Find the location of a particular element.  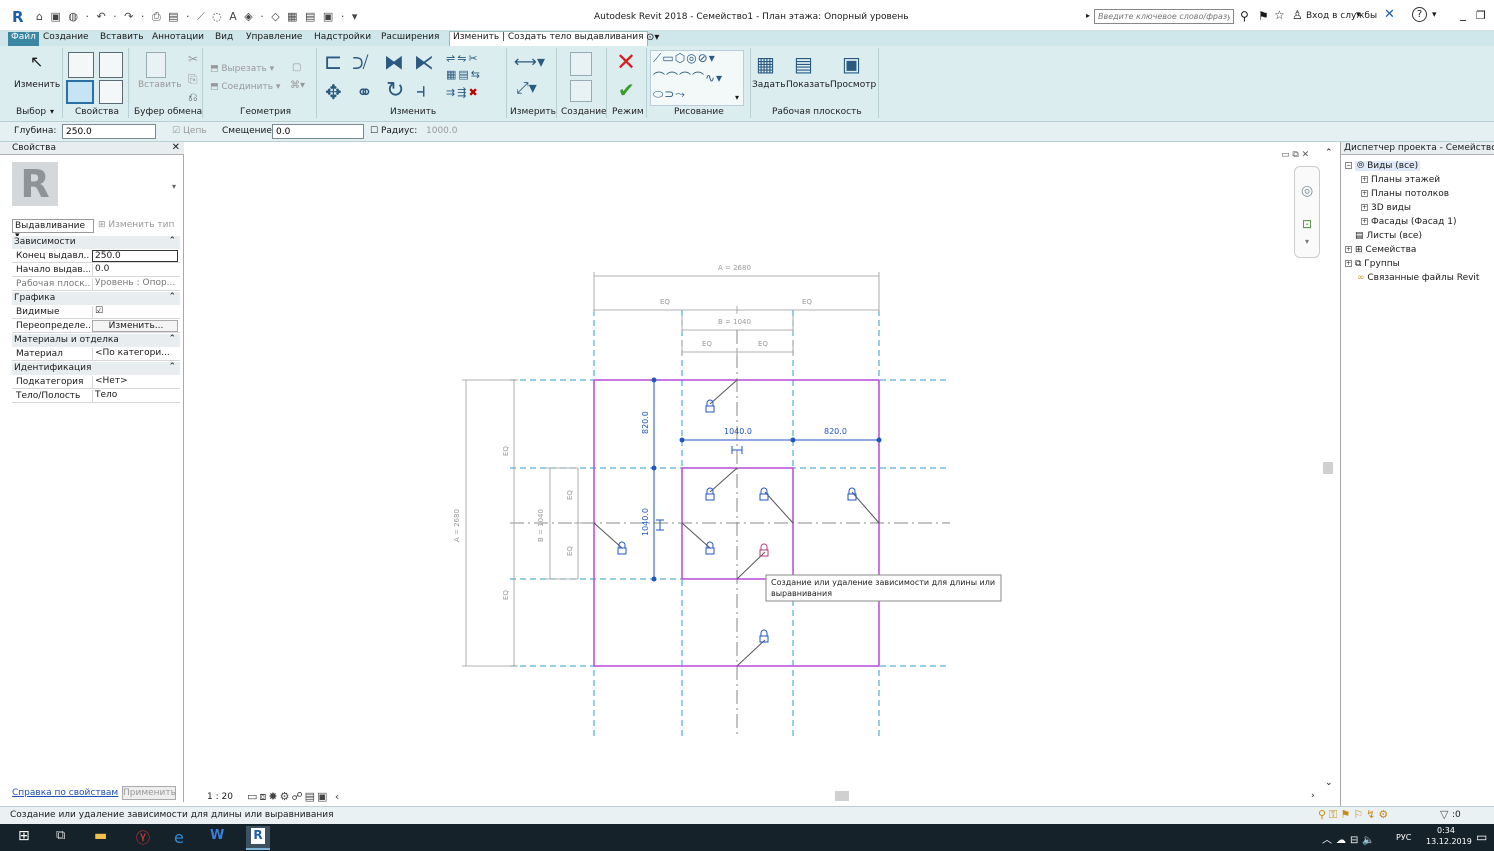

tree-ceiling-plans: + Планы потолков is located at coordinates (1405, 194).